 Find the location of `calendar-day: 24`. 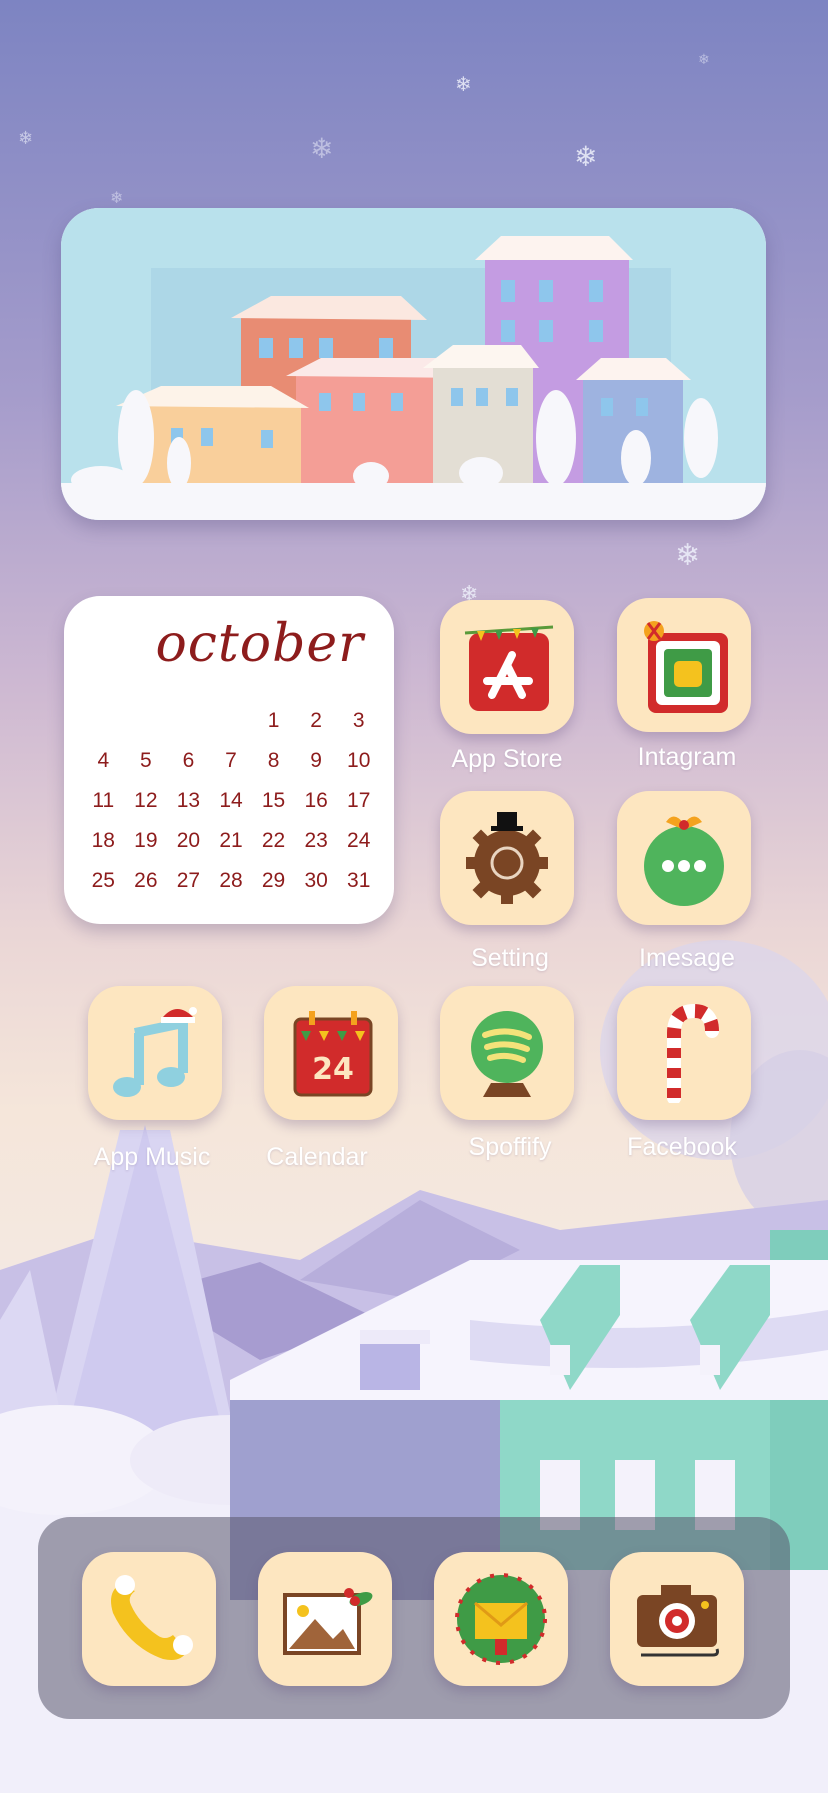

calendar-day: 24 is located at coordinates (359, 840).